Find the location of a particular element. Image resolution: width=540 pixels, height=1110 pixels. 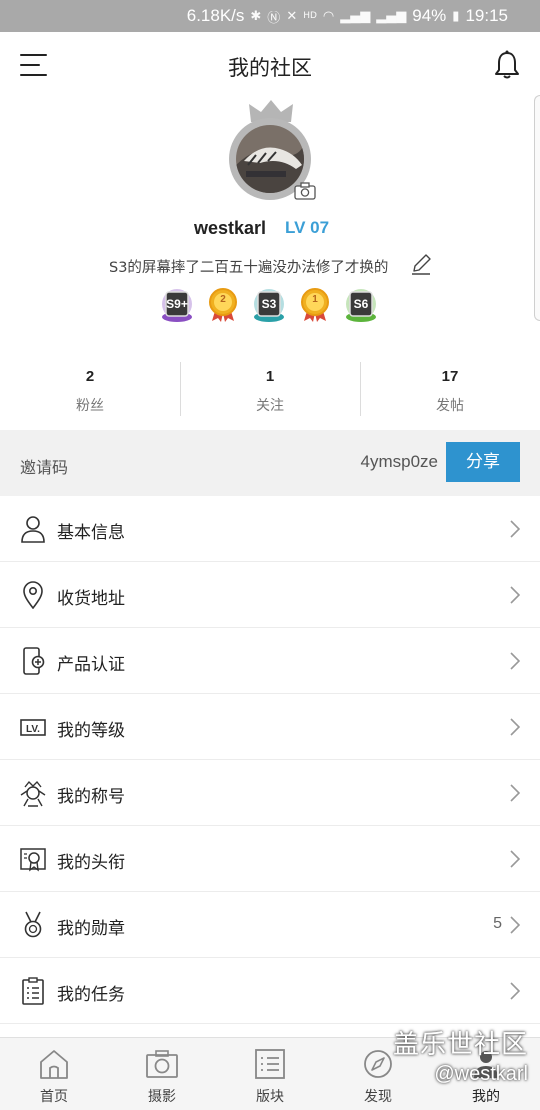

nfc-icon: Ⓝ is located at coordinates (274, 18).